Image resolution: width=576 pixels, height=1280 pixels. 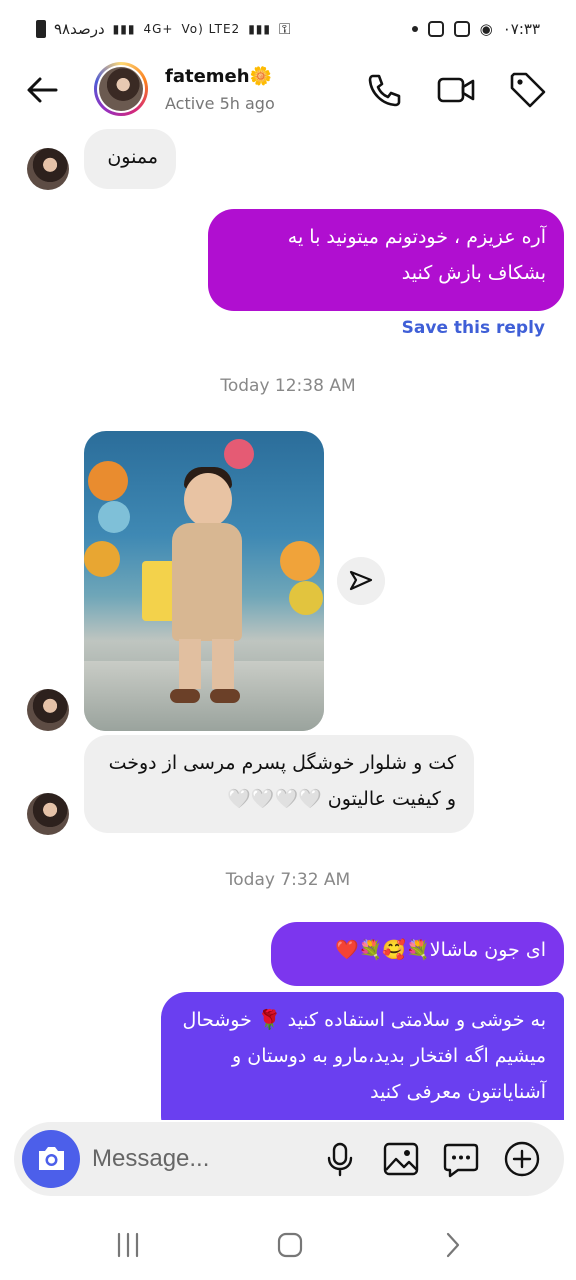 I want to click on sticker-chat-icon, so click(x=461, y=1159).